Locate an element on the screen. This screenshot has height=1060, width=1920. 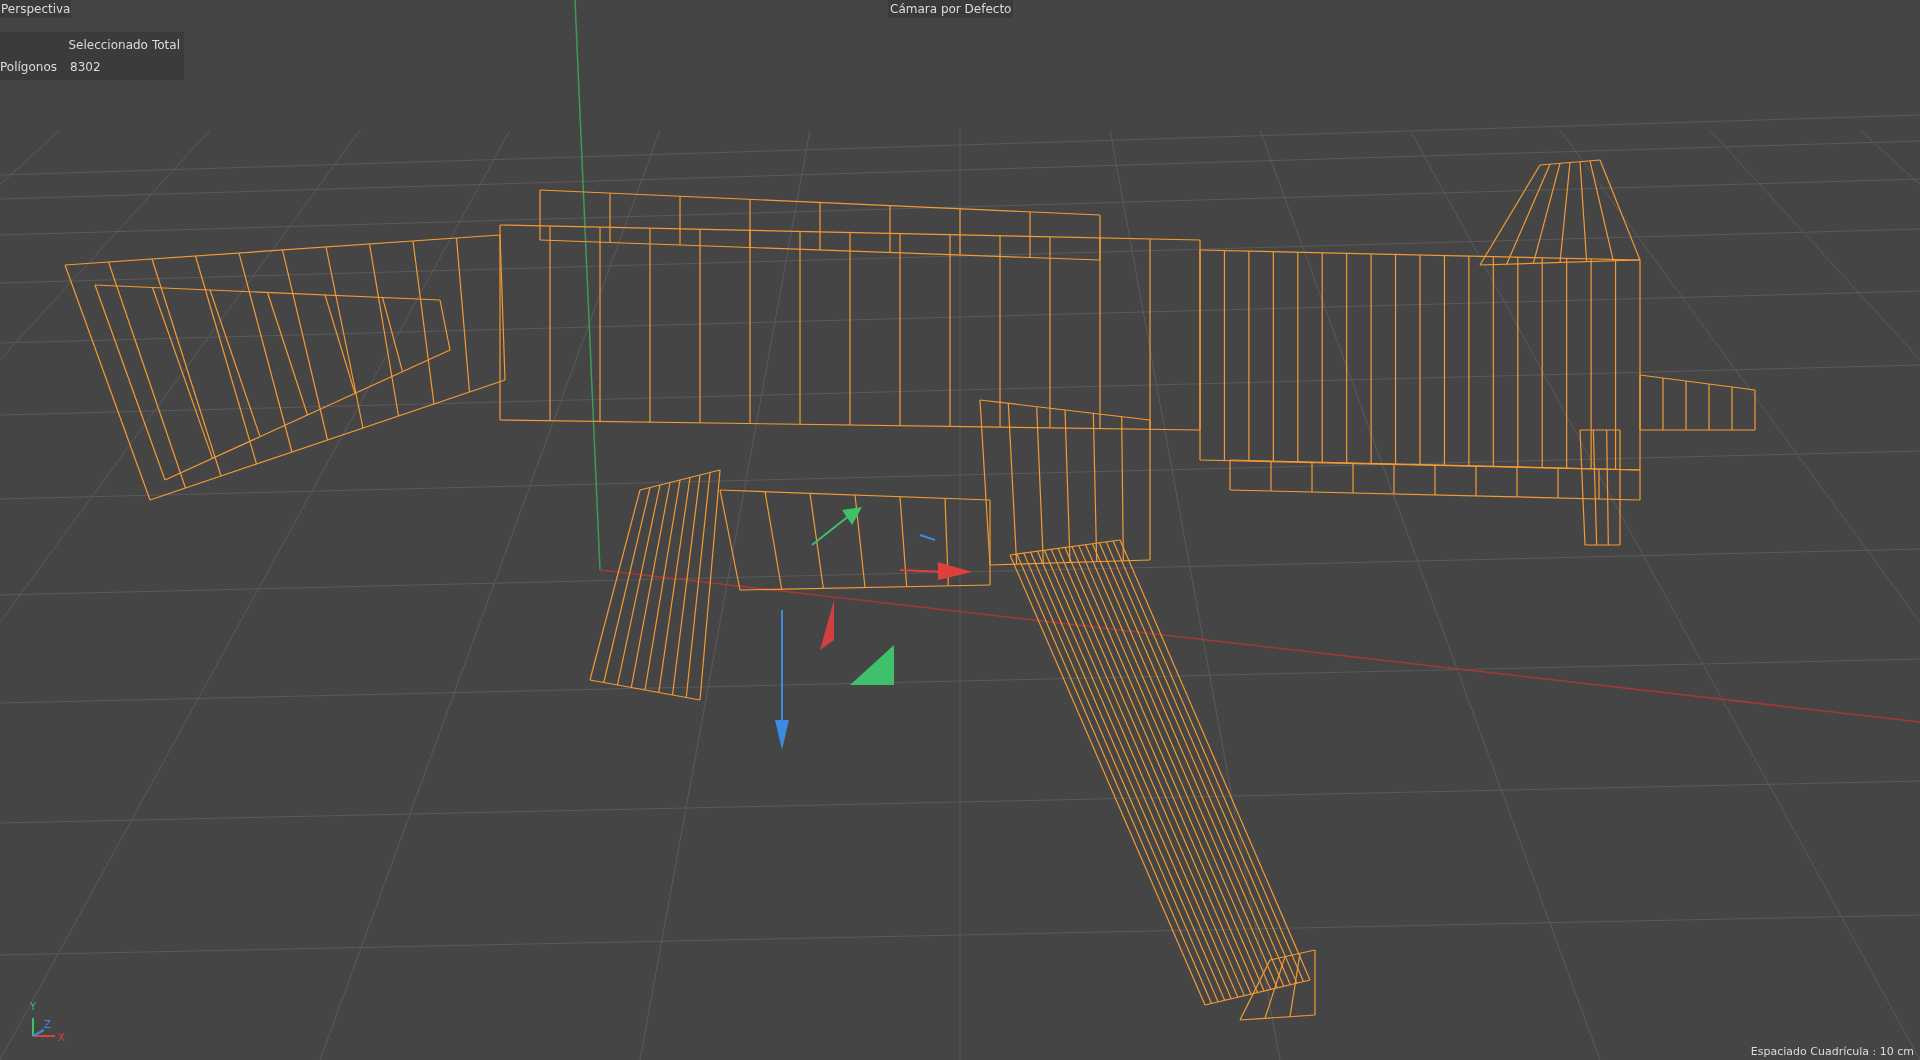
column-header: Total is located at coordinates (165, 45).